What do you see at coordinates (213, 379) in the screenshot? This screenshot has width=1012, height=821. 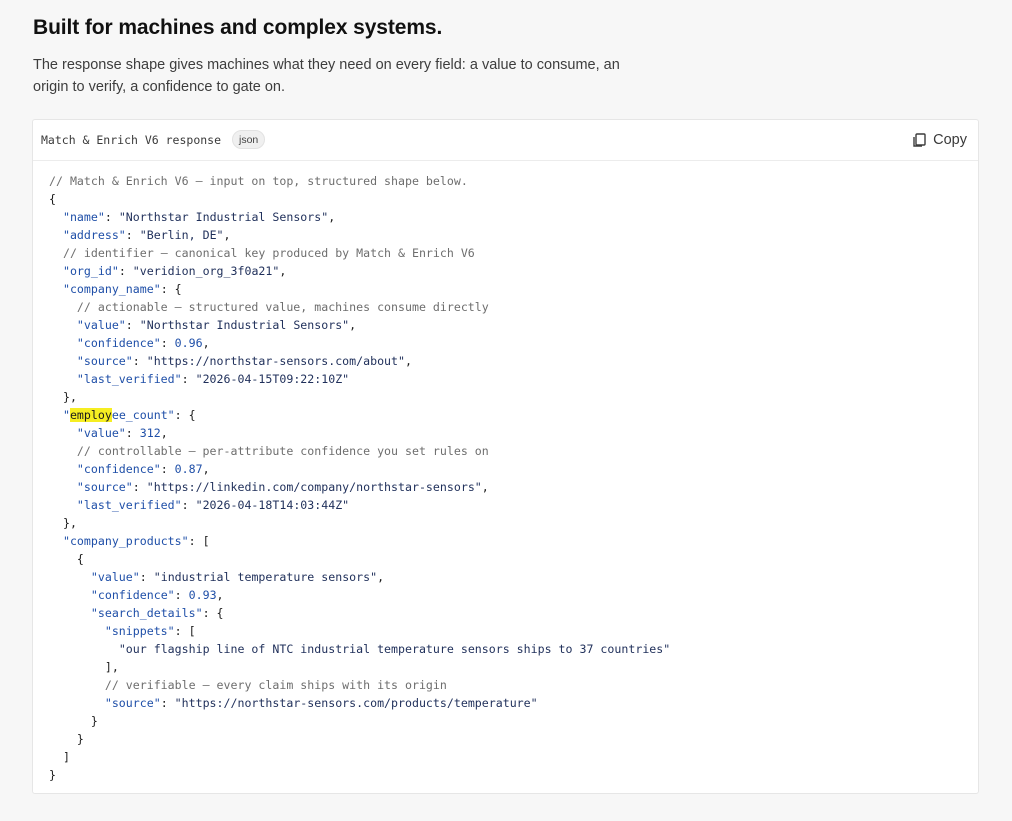 I see `code-line: "last_verified": "2026-04-15T09:22:10Z"` at bounding box center [213, 379].